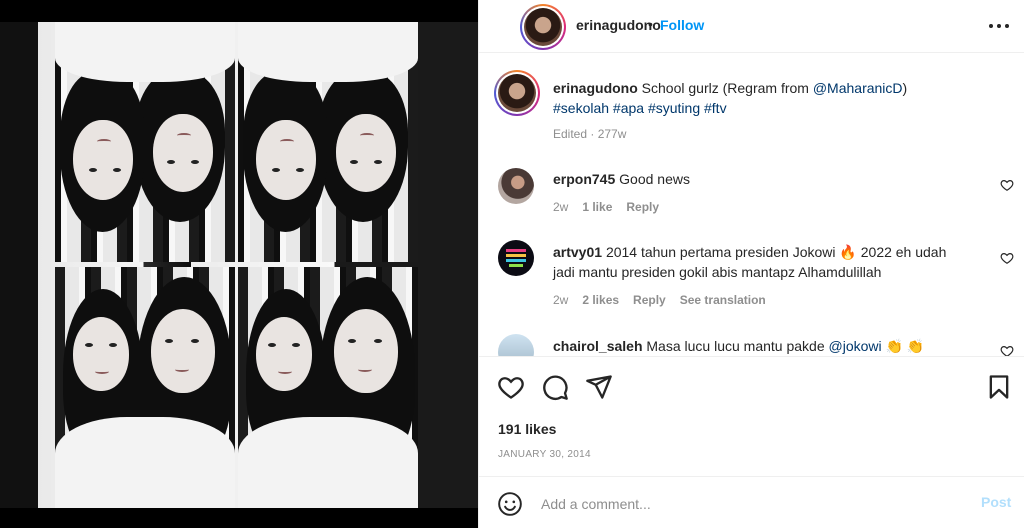 The height and width of the screenshot is (528, 1024). What do you see at coordinates (600, 300) in the screenshot?
I see `comment-likes: 2 likes` at bounding box center [600, 300].